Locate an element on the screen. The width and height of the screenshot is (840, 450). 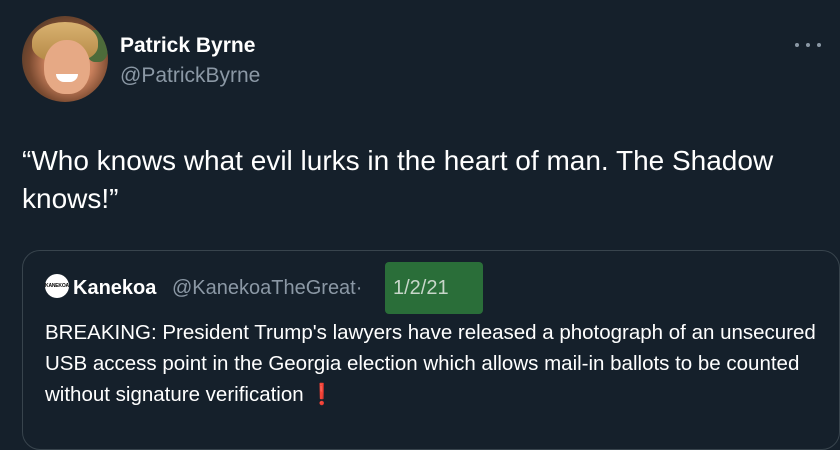
more-horizontal-icon is located at coordinates (808, 45).